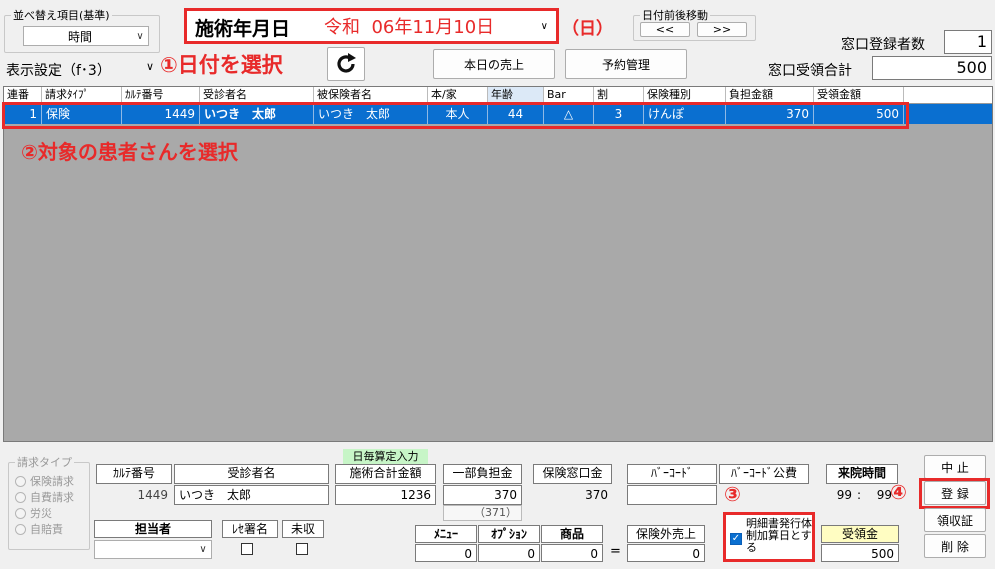 This screenshot has height=569, width=995. Describe the element at coordinates (572, 553) in the screenshot. I see `product-field: 0` at that location.